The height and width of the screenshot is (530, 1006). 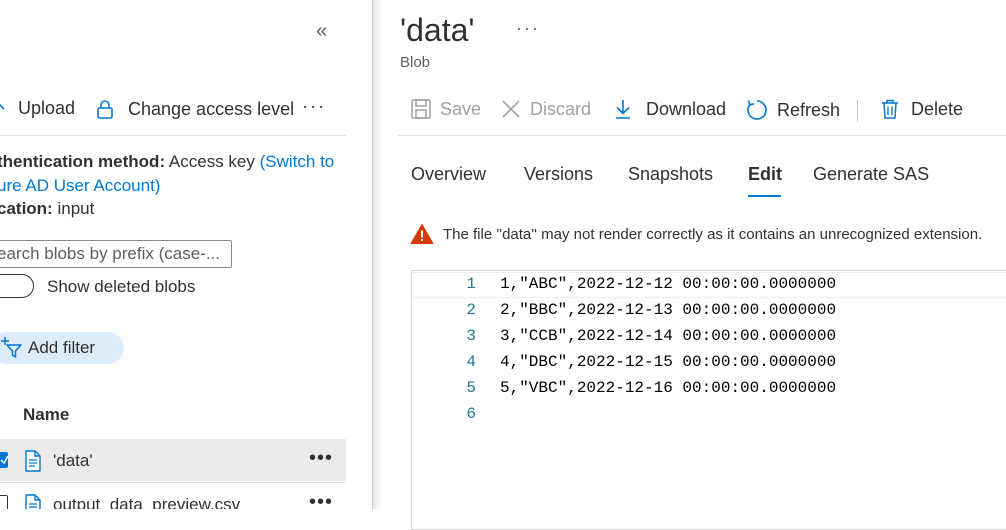 I want to click on title-more-icon: ···, so click(x=528, y=28).